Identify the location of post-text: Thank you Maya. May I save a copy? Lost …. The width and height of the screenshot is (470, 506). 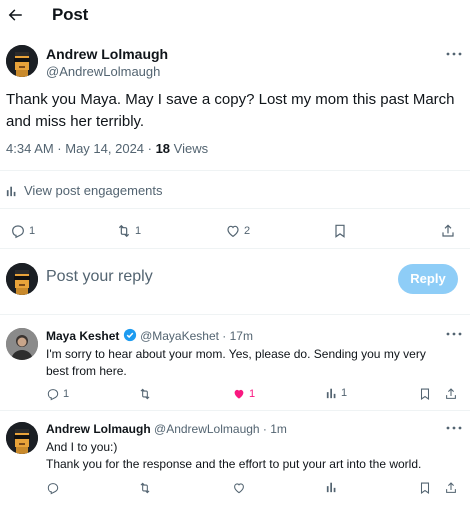
(230, 110).